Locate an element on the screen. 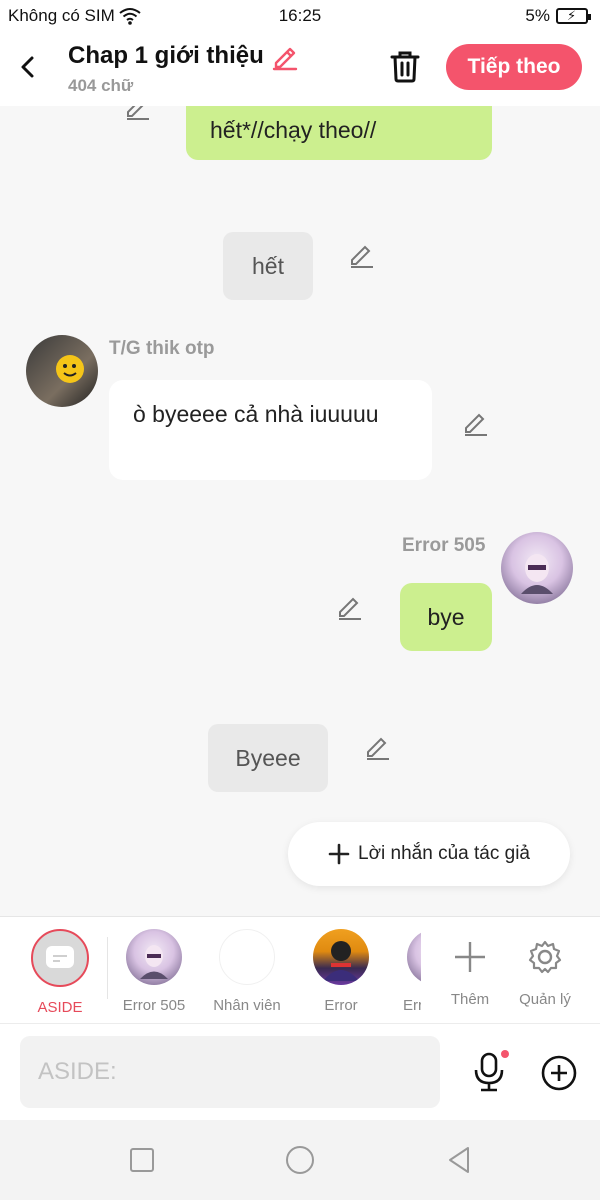 This screenshot has width=600, height=1200. aside-chat-icon is located at coordinates (60, 957).